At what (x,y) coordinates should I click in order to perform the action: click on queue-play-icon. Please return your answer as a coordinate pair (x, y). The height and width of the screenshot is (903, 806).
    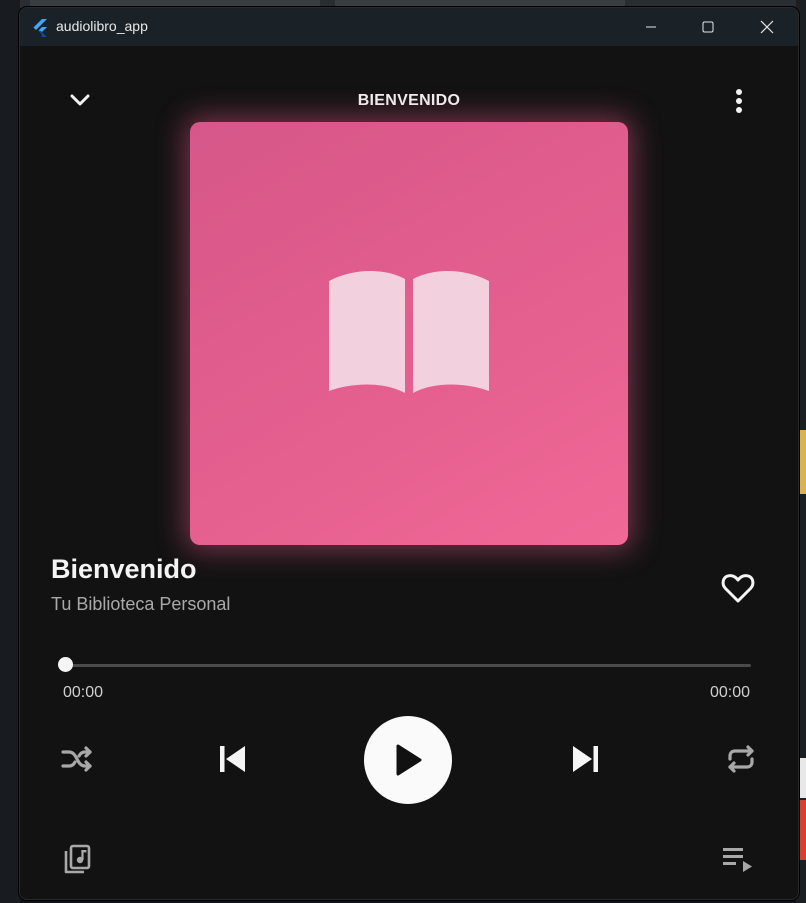
    Looking at the image, I should click on (739, 860).